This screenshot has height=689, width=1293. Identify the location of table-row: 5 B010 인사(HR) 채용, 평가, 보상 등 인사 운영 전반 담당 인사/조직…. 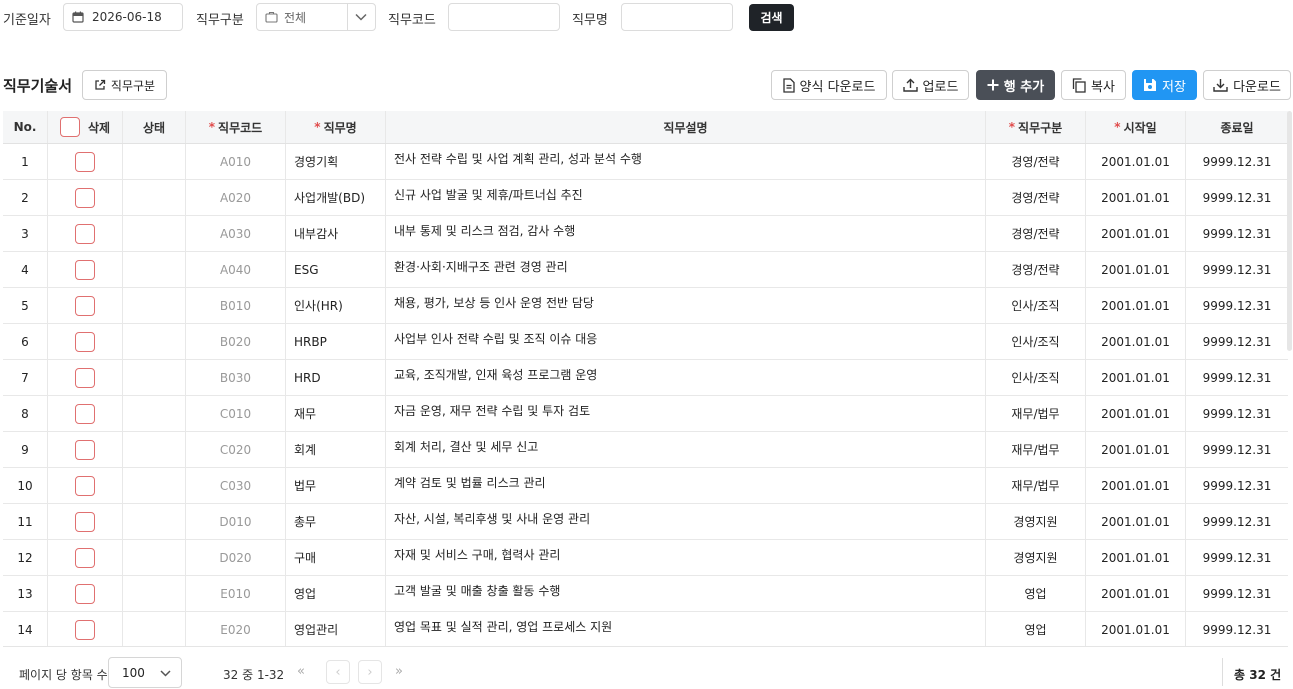
(645, 306).